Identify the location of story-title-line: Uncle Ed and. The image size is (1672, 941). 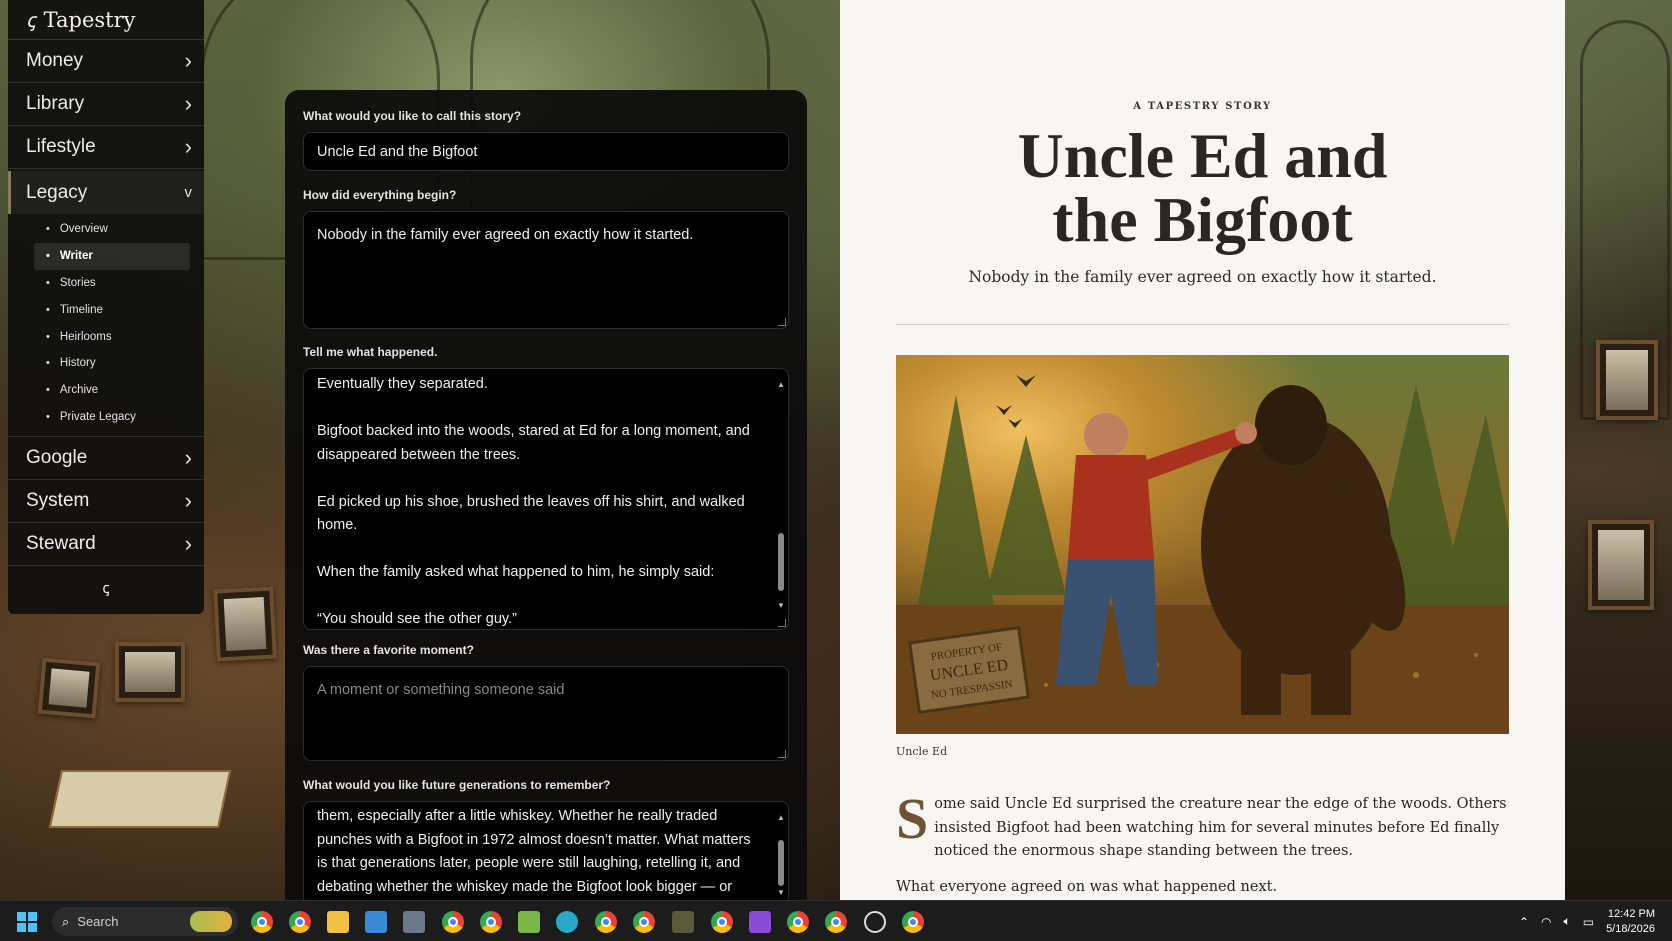
(1202, 155).